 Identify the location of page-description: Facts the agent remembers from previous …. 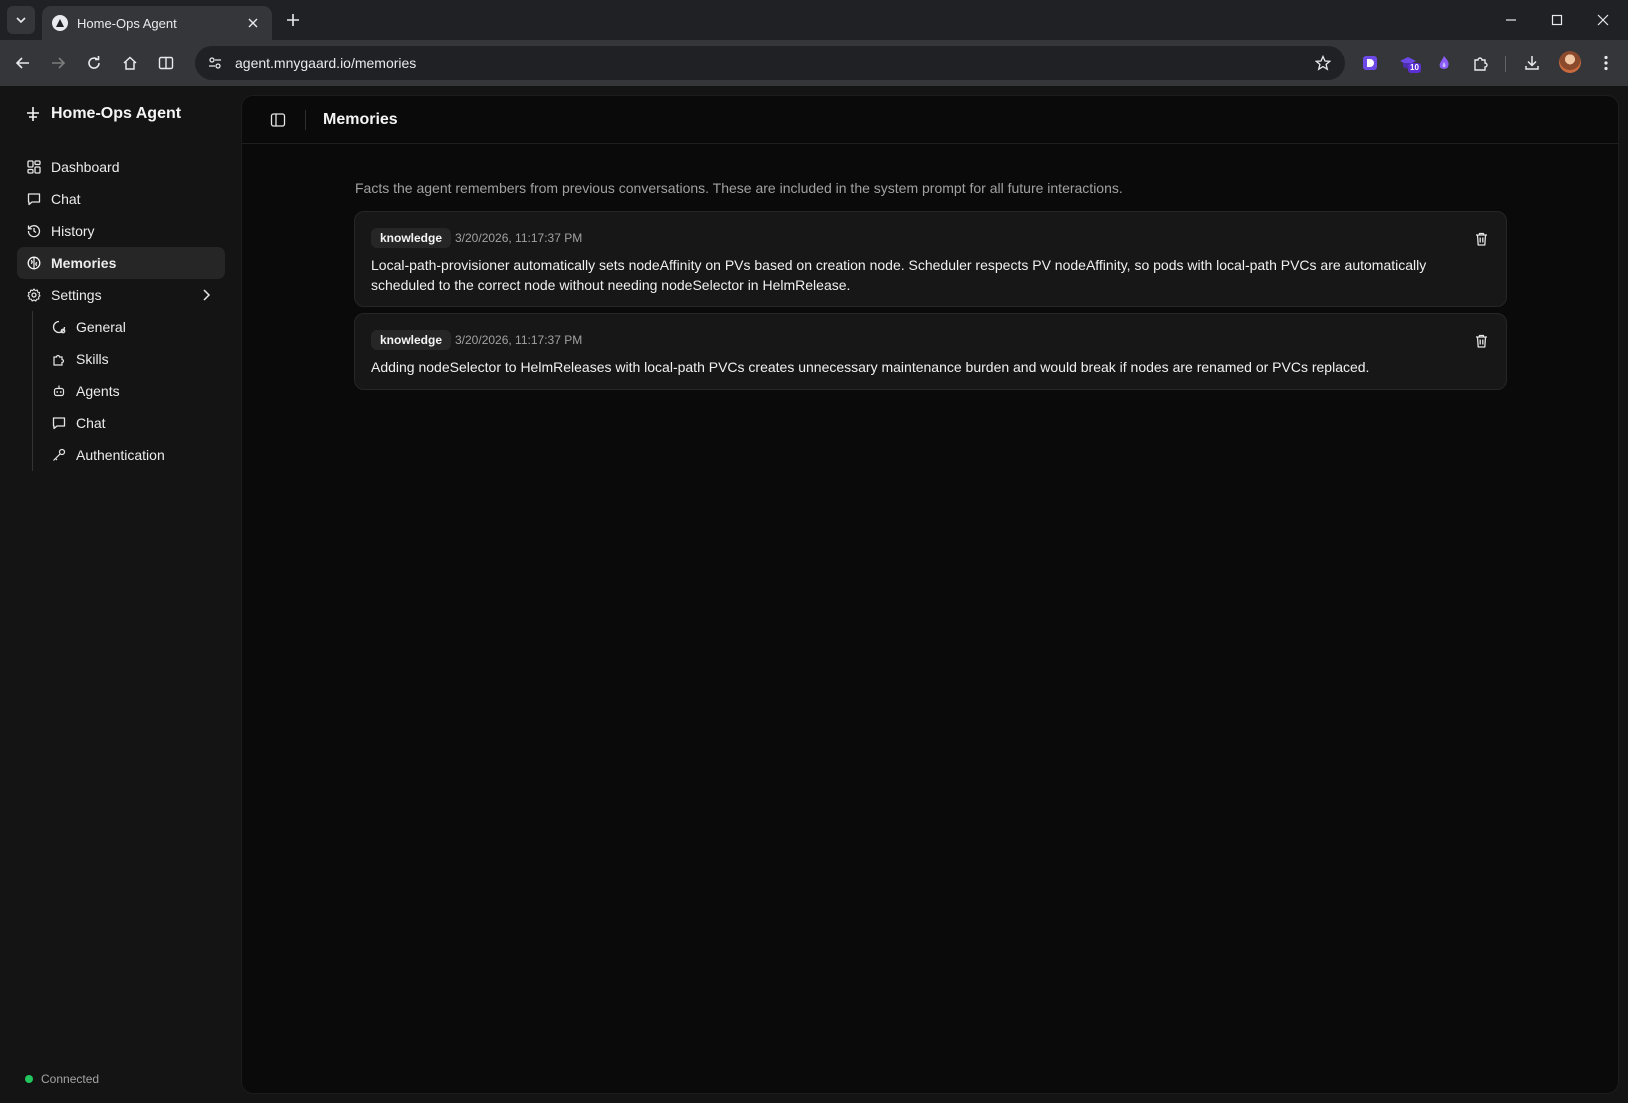
(739, 188).